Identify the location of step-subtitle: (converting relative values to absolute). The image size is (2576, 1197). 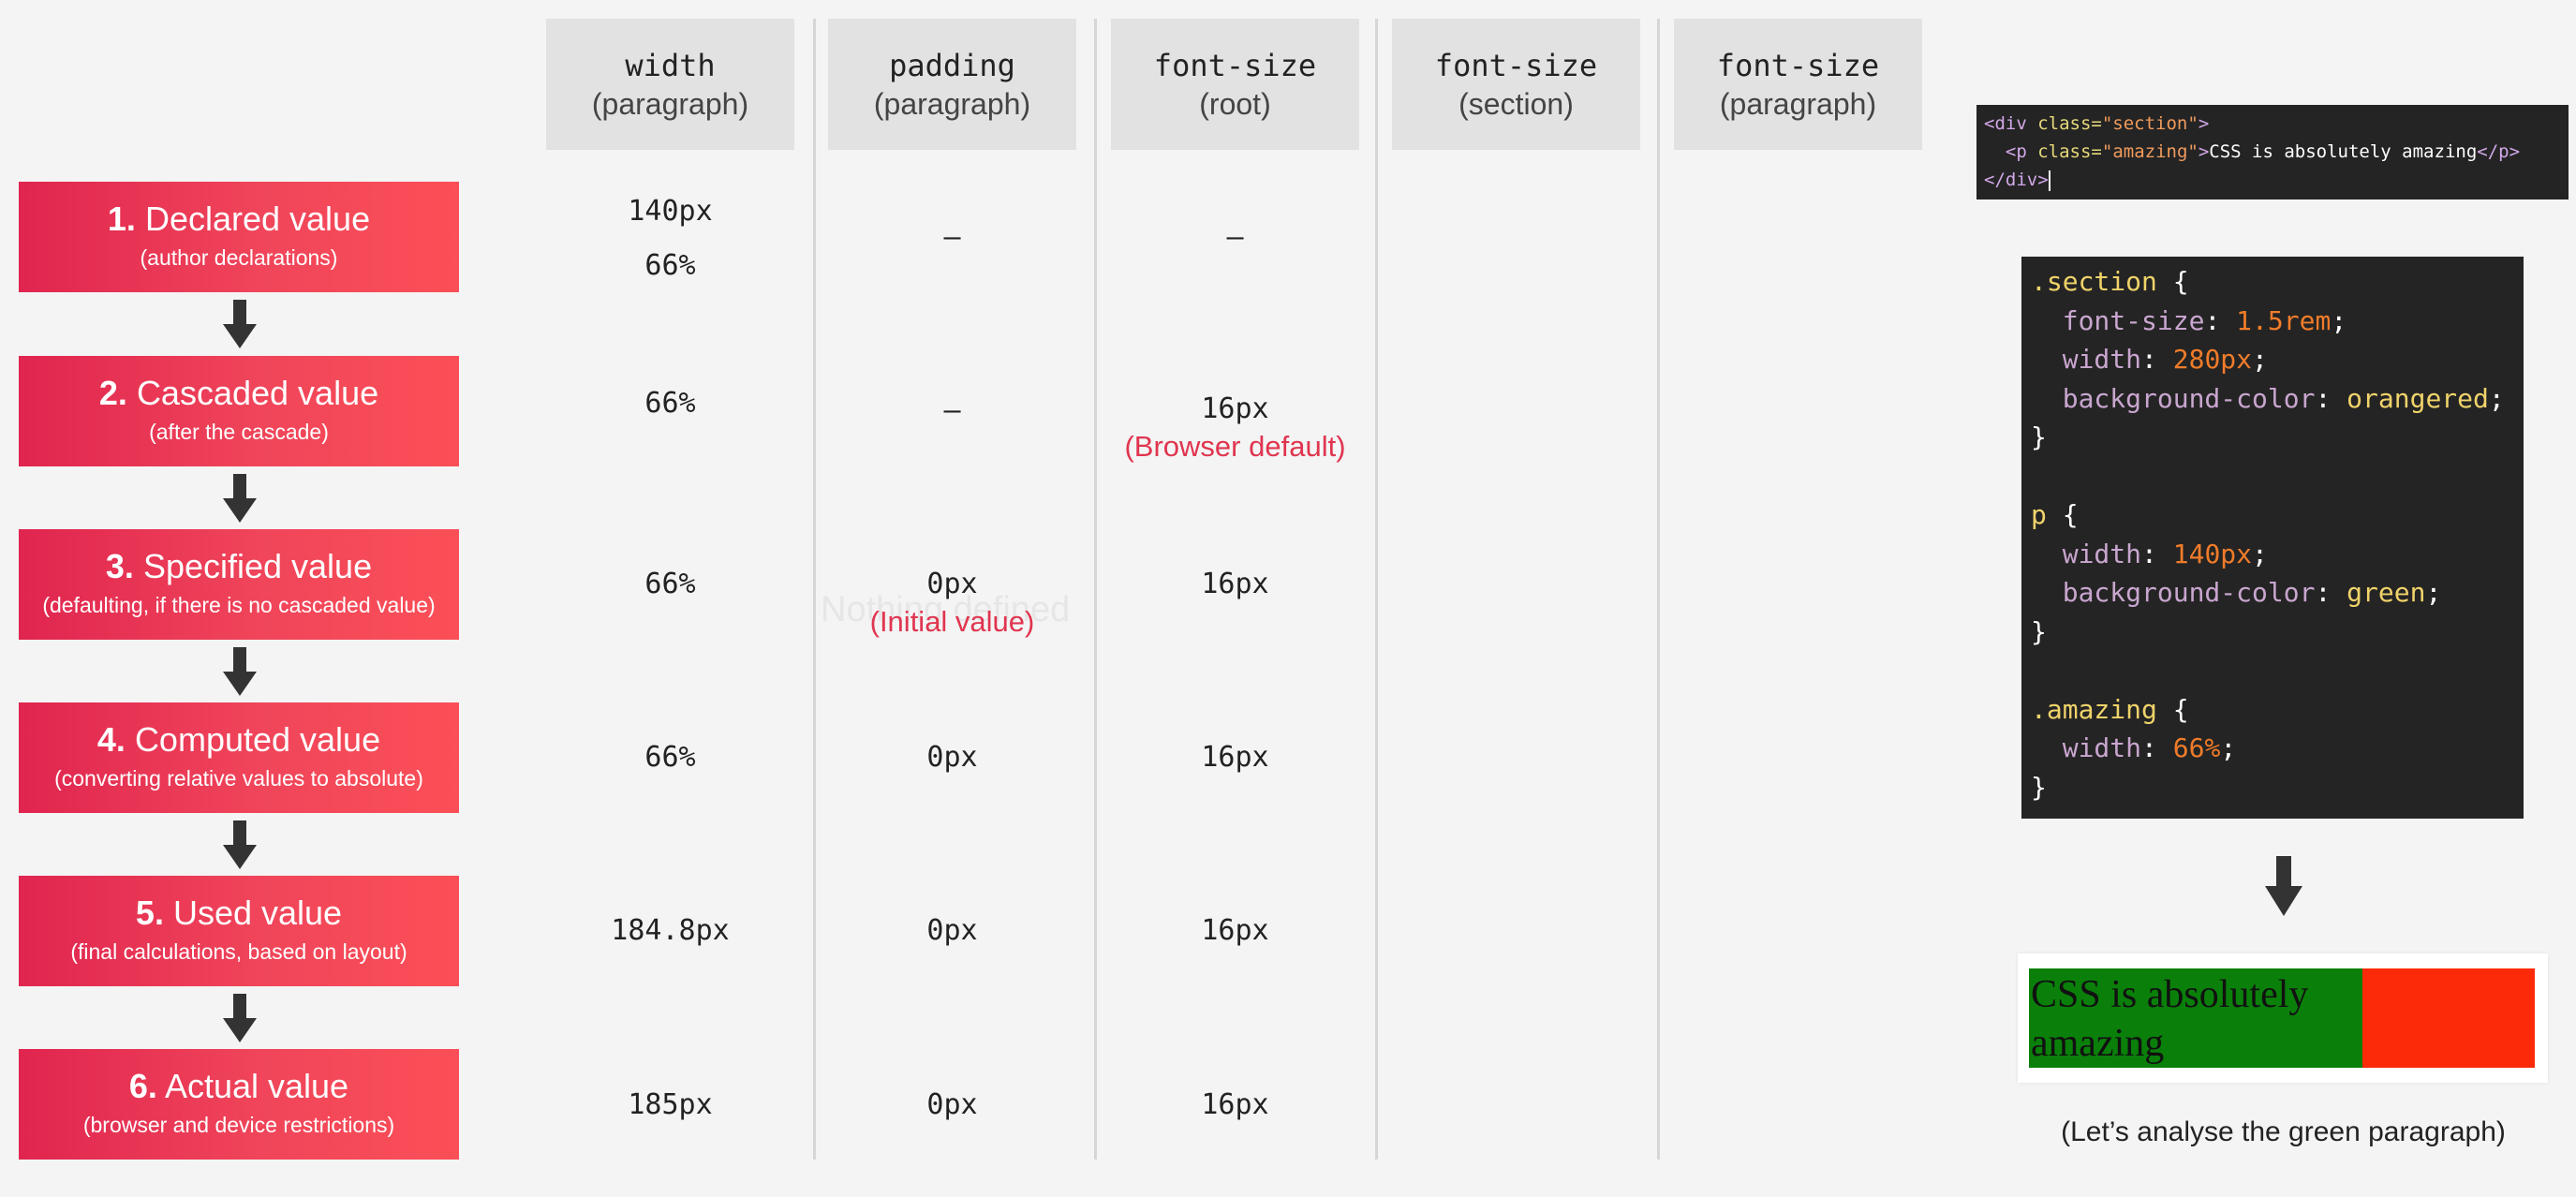
(238, 778).